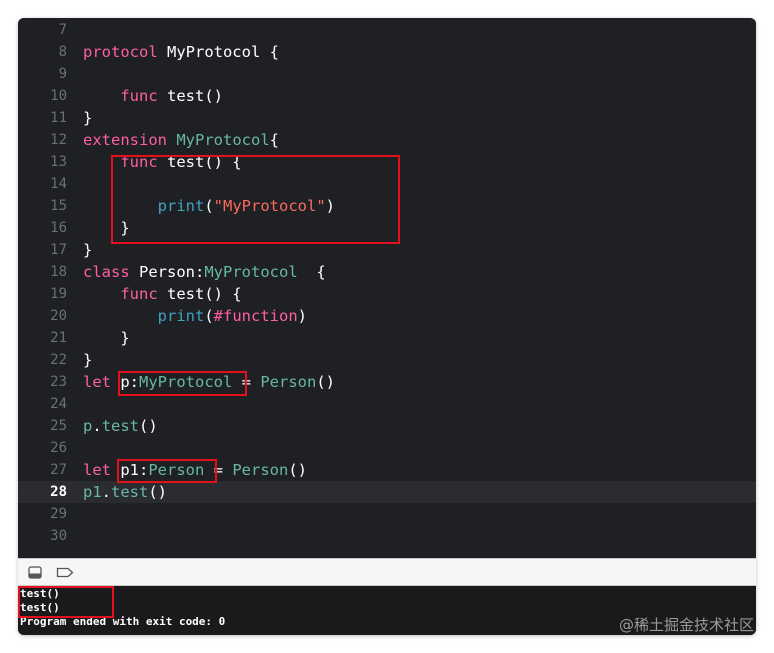  Describe the element at coordinates (65, 572) in the screenshot. I see `breakpoint-toggle-icon` at that location.